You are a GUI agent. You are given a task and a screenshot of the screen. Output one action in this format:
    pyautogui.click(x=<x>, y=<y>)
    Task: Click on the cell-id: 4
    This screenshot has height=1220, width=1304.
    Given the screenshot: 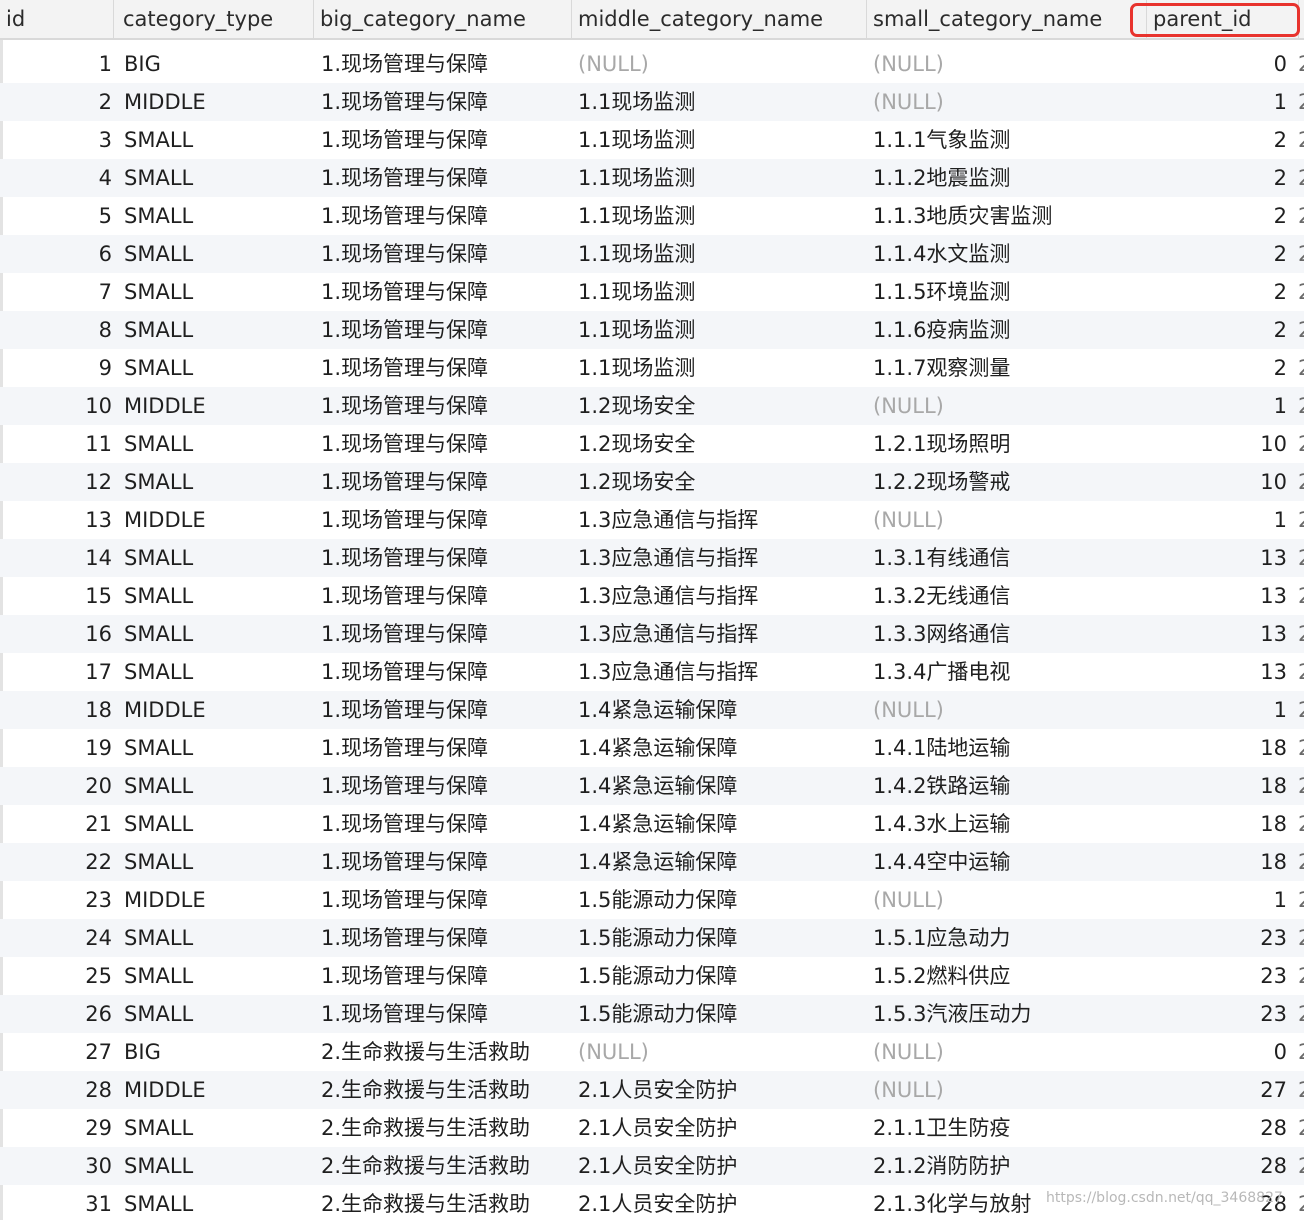 What is the action you would take?
    pyautogui.click(x=56, y=178)
    